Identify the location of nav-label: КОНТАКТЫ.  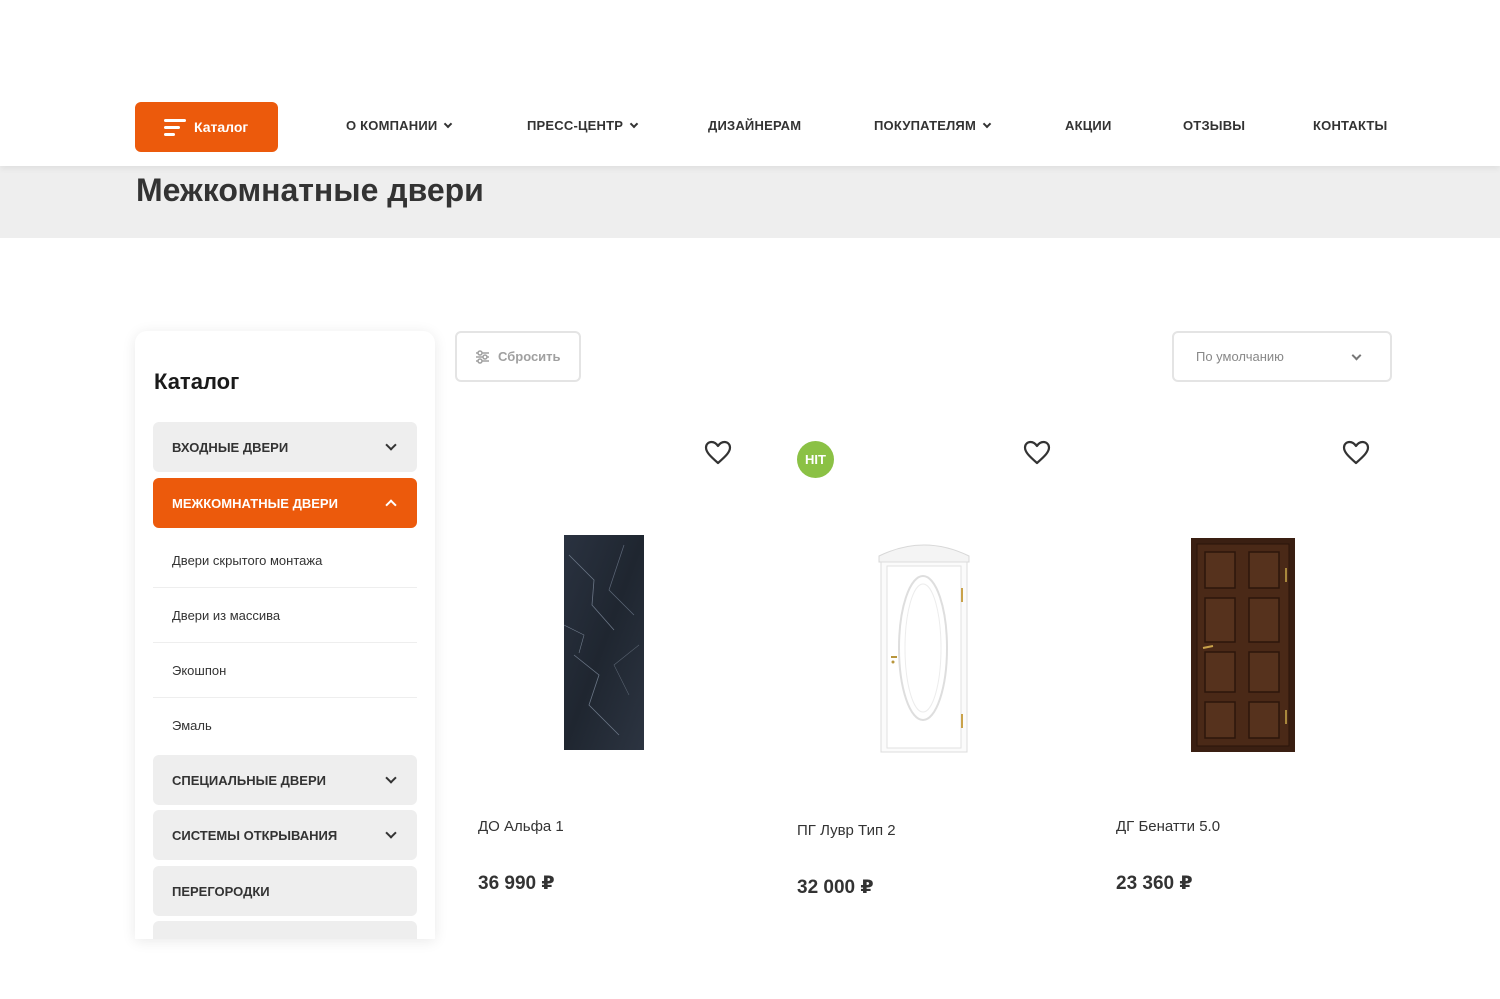
(1350, 125).